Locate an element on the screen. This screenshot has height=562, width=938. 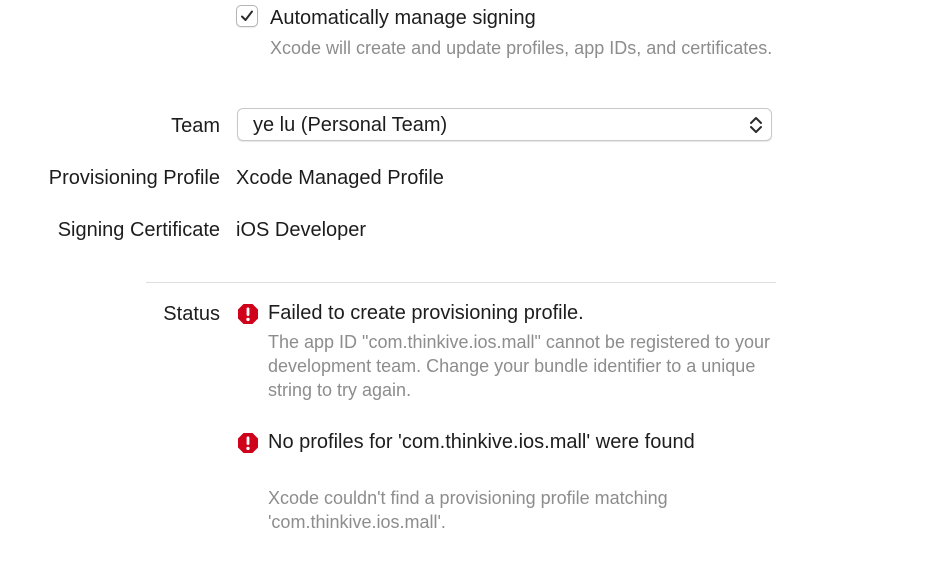
team-selected-value: ye lu (Personal Team) is located at coordinates (350, 125).